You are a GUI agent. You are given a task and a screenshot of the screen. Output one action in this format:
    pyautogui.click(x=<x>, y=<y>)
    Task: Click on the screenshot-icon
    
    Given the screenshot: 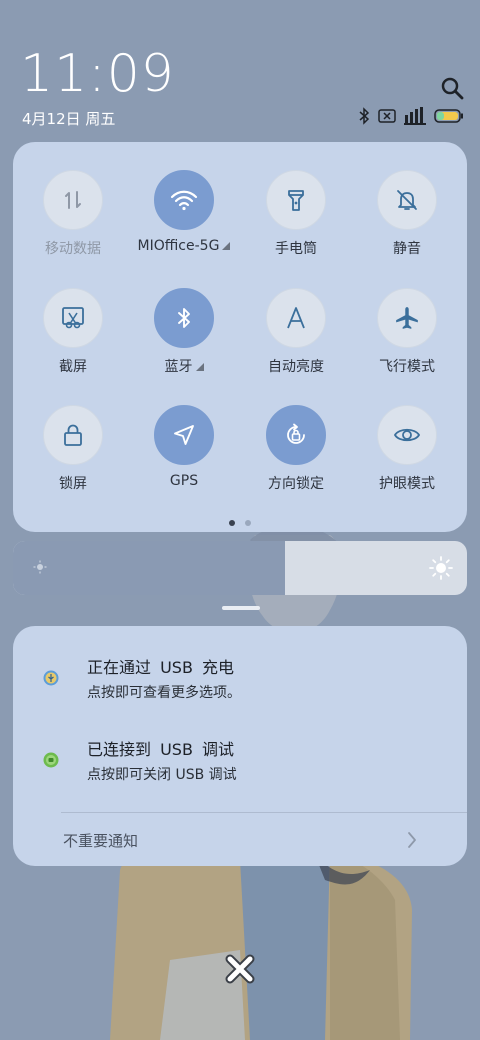 What is the action you would take?
    pyautogui.click(x=73, y=318)
    